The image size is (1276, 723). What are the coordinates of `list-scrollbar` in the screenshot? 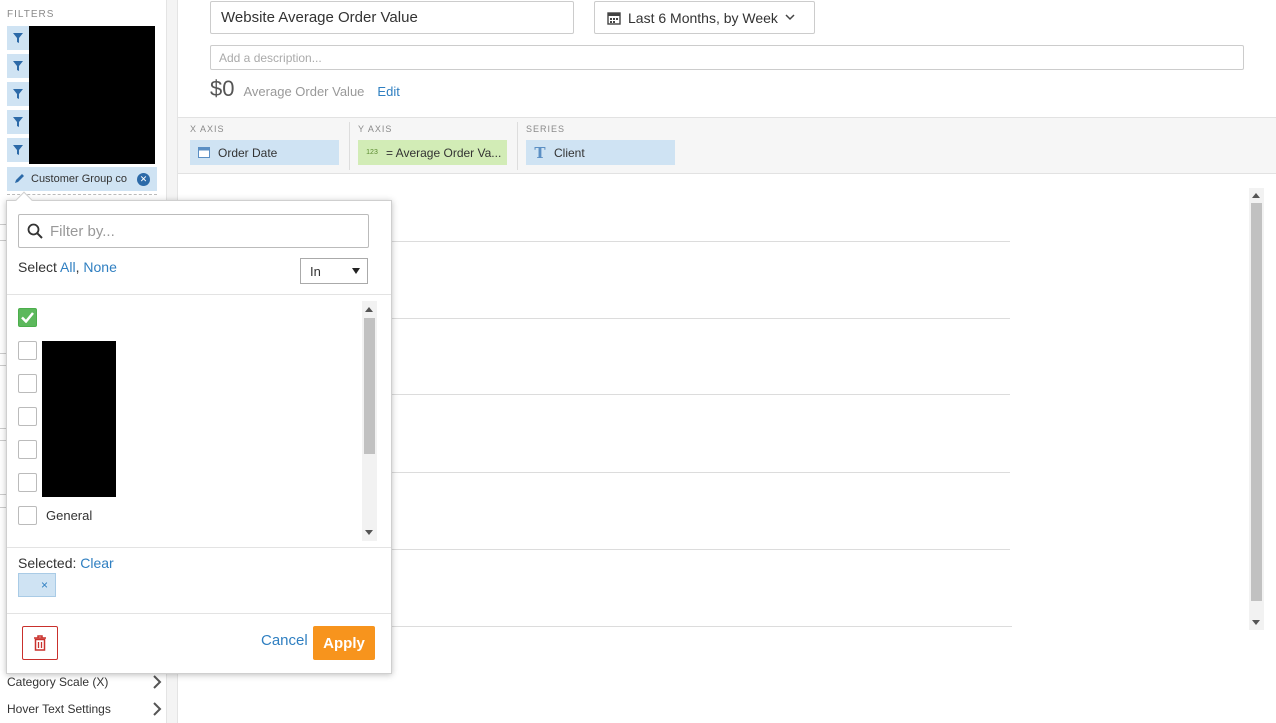 It's located at (369, 421).